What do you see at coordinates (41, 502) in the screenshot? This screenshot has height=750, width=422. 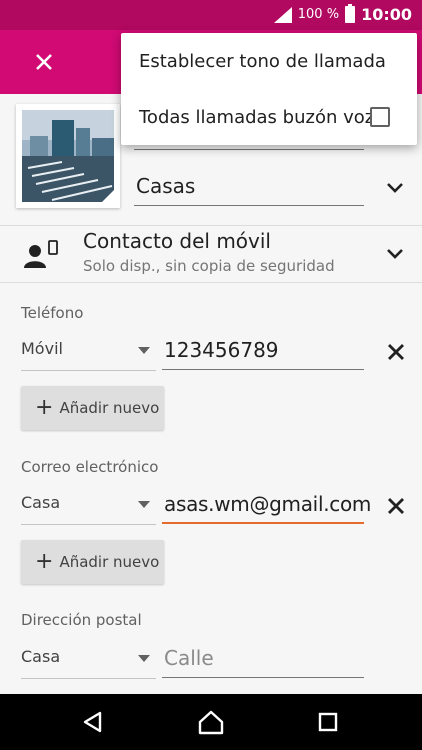 I see `email-type-value: Casa` at bounding box center [41, 502].